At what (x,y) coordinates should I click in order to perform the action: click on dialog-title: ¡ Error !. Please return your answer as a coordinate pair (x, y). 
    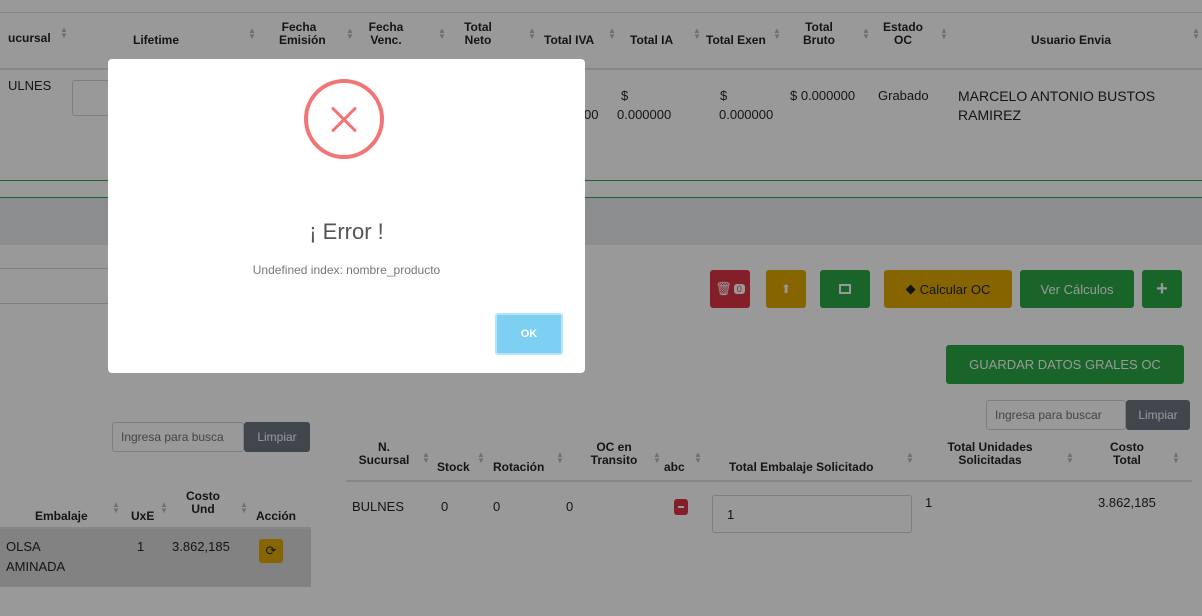
    Looking at the image, I should click on (346, 231).